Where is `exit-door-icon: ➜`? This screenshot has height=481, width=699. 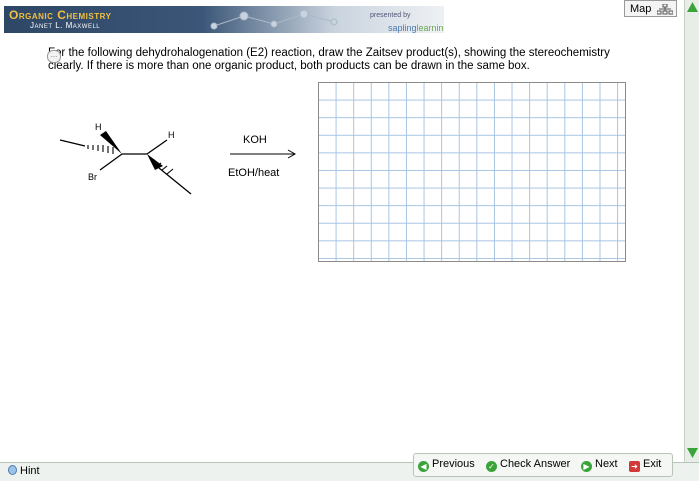 exit-door-icon: ➜ is located at coordinates (634, 466).